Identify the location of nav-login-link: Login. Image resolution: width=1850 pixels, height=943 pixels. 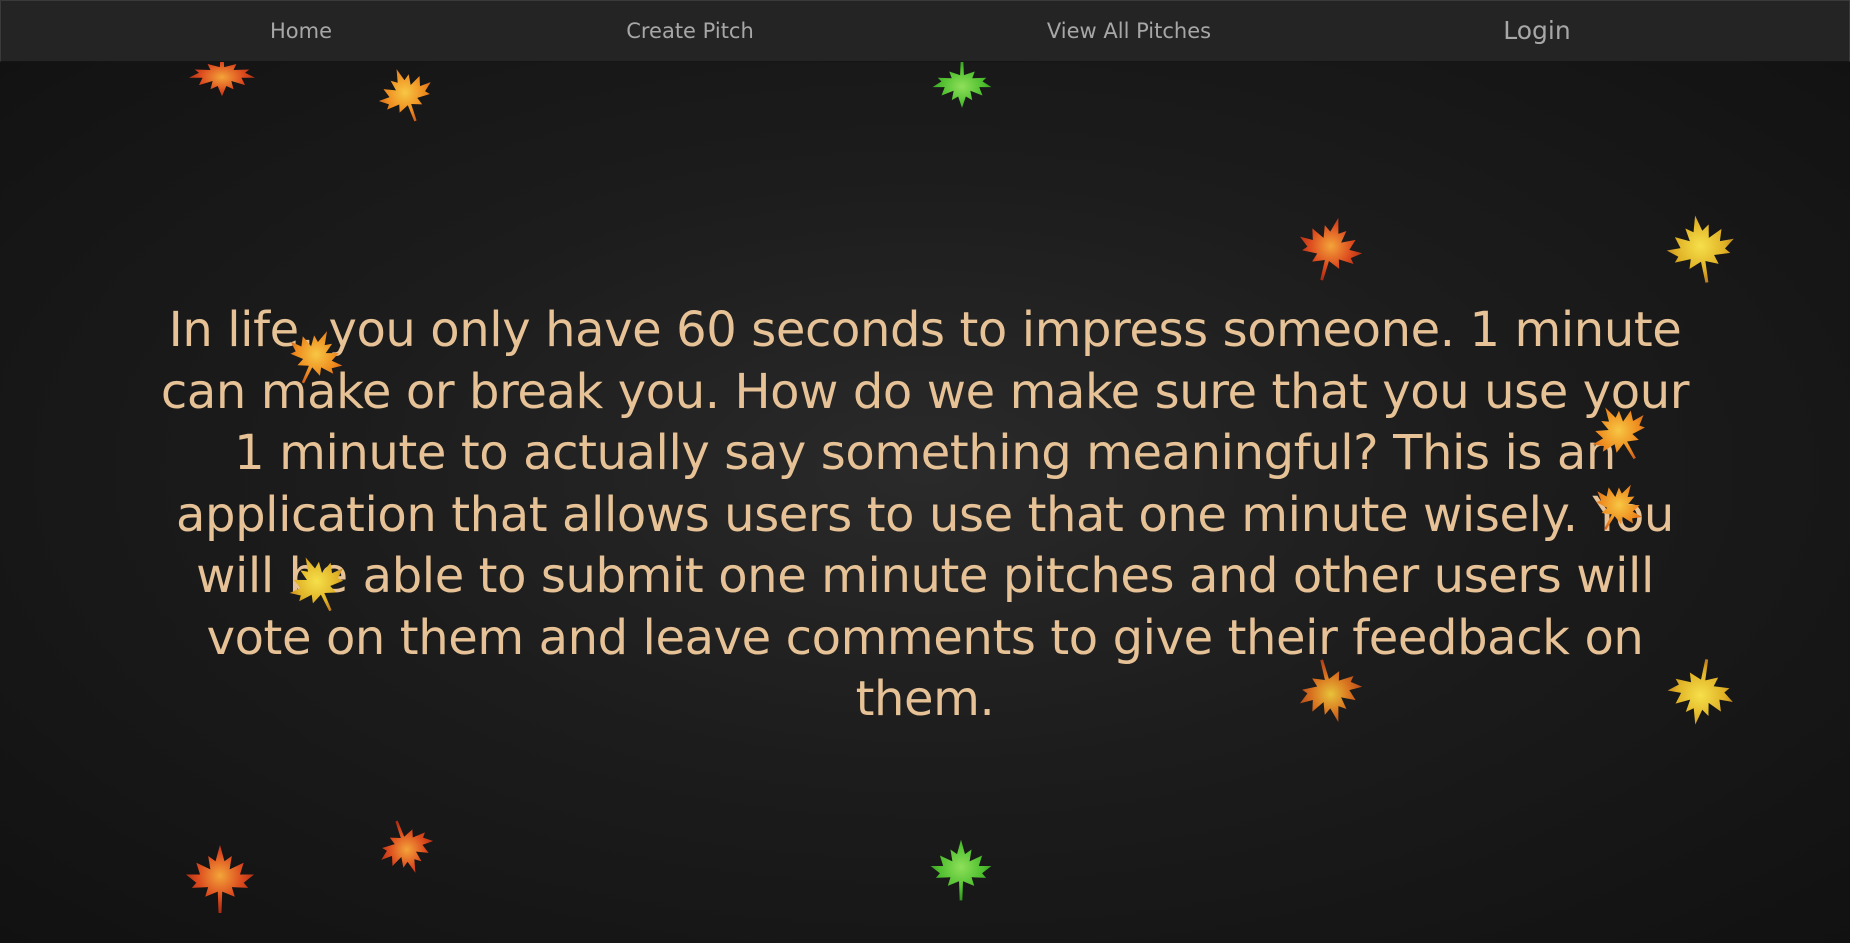
(1536, 31).